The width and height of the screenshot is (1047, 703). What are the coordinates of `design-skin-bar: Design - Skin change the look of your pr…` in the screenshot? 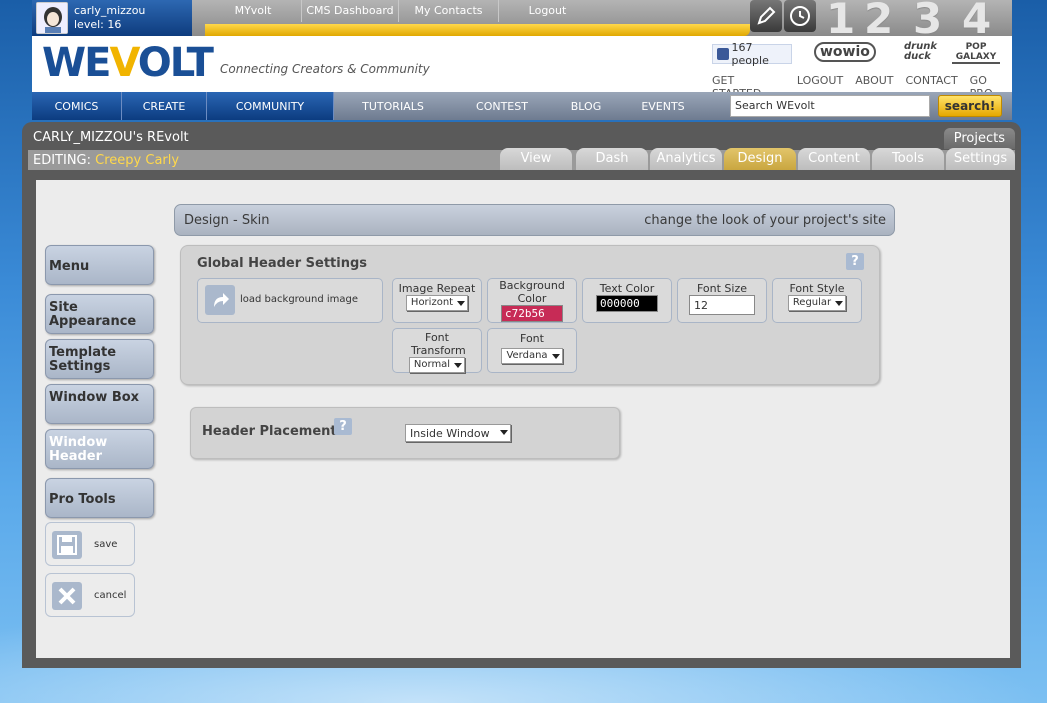 It's located at (534, 220).